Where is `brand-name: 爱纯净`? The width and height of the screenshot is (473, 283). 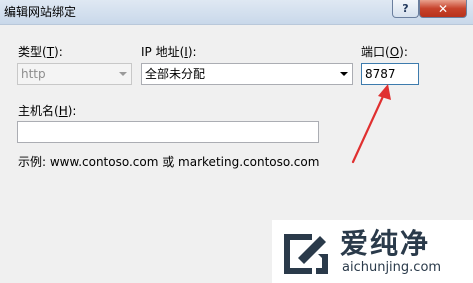 brand-name: 爱纯净 is located at coordinates (385, 243).